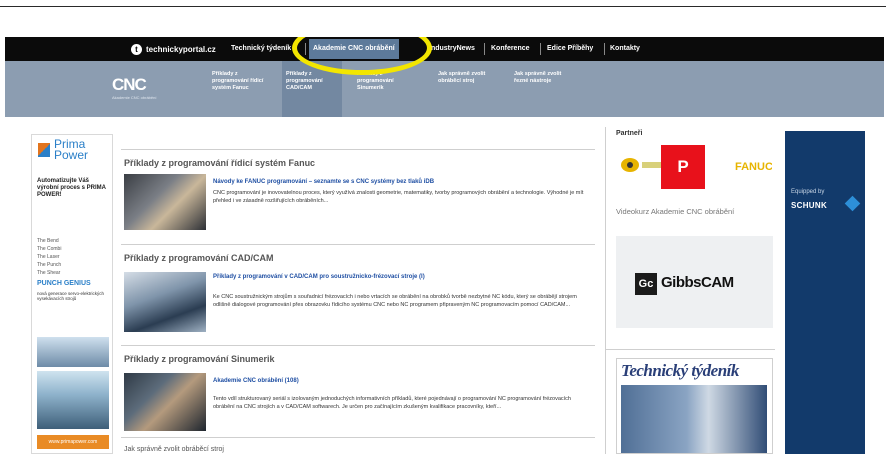  I want to click on partners-label: Partneři, so click(629, 133).